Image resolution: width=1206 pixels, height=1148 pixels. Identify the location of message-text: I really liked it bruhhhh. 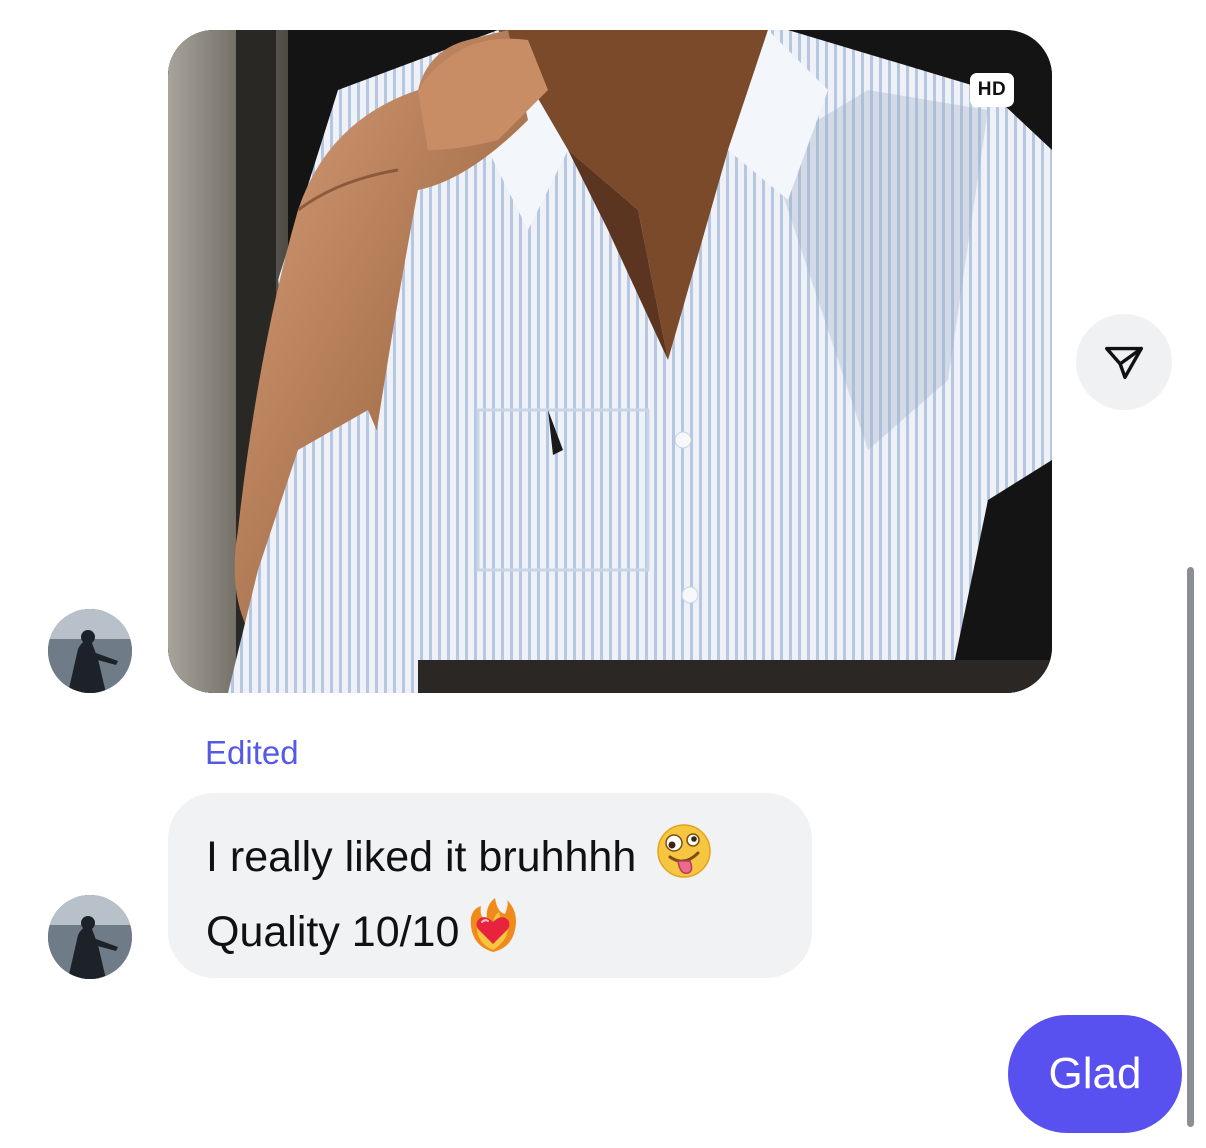
(421, 856).